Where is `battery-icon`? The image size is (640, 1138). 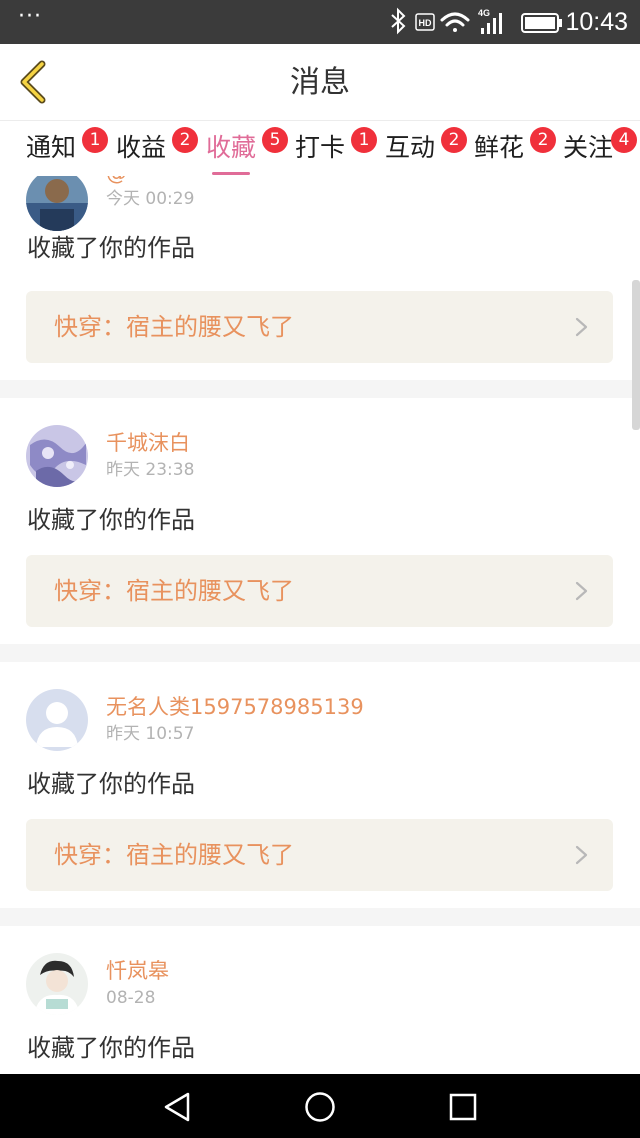
battery-icon is located at coordinates (541, 23).